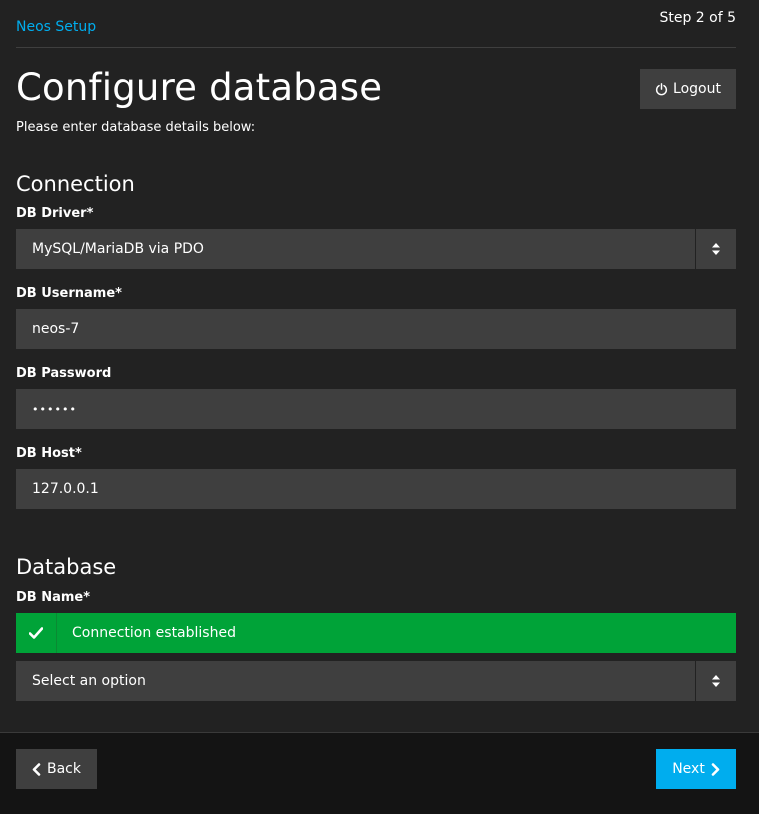 Image resolution: width=759 pixels, height=814 pixels. What do you see at coordinates (54, 409) in the screenshot?
I see `db-password-value: ••••••` at bounding box center [54, 409].